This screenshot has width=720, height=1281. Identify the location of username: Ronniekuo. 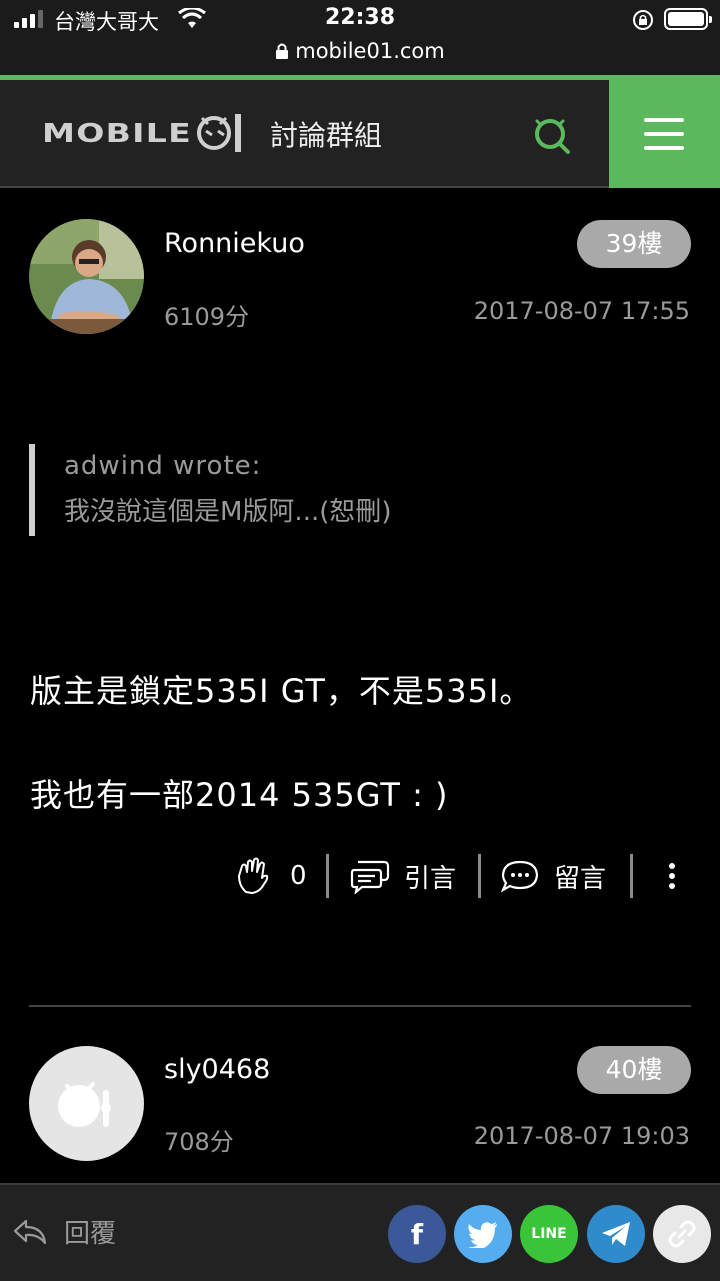
(234, 243).